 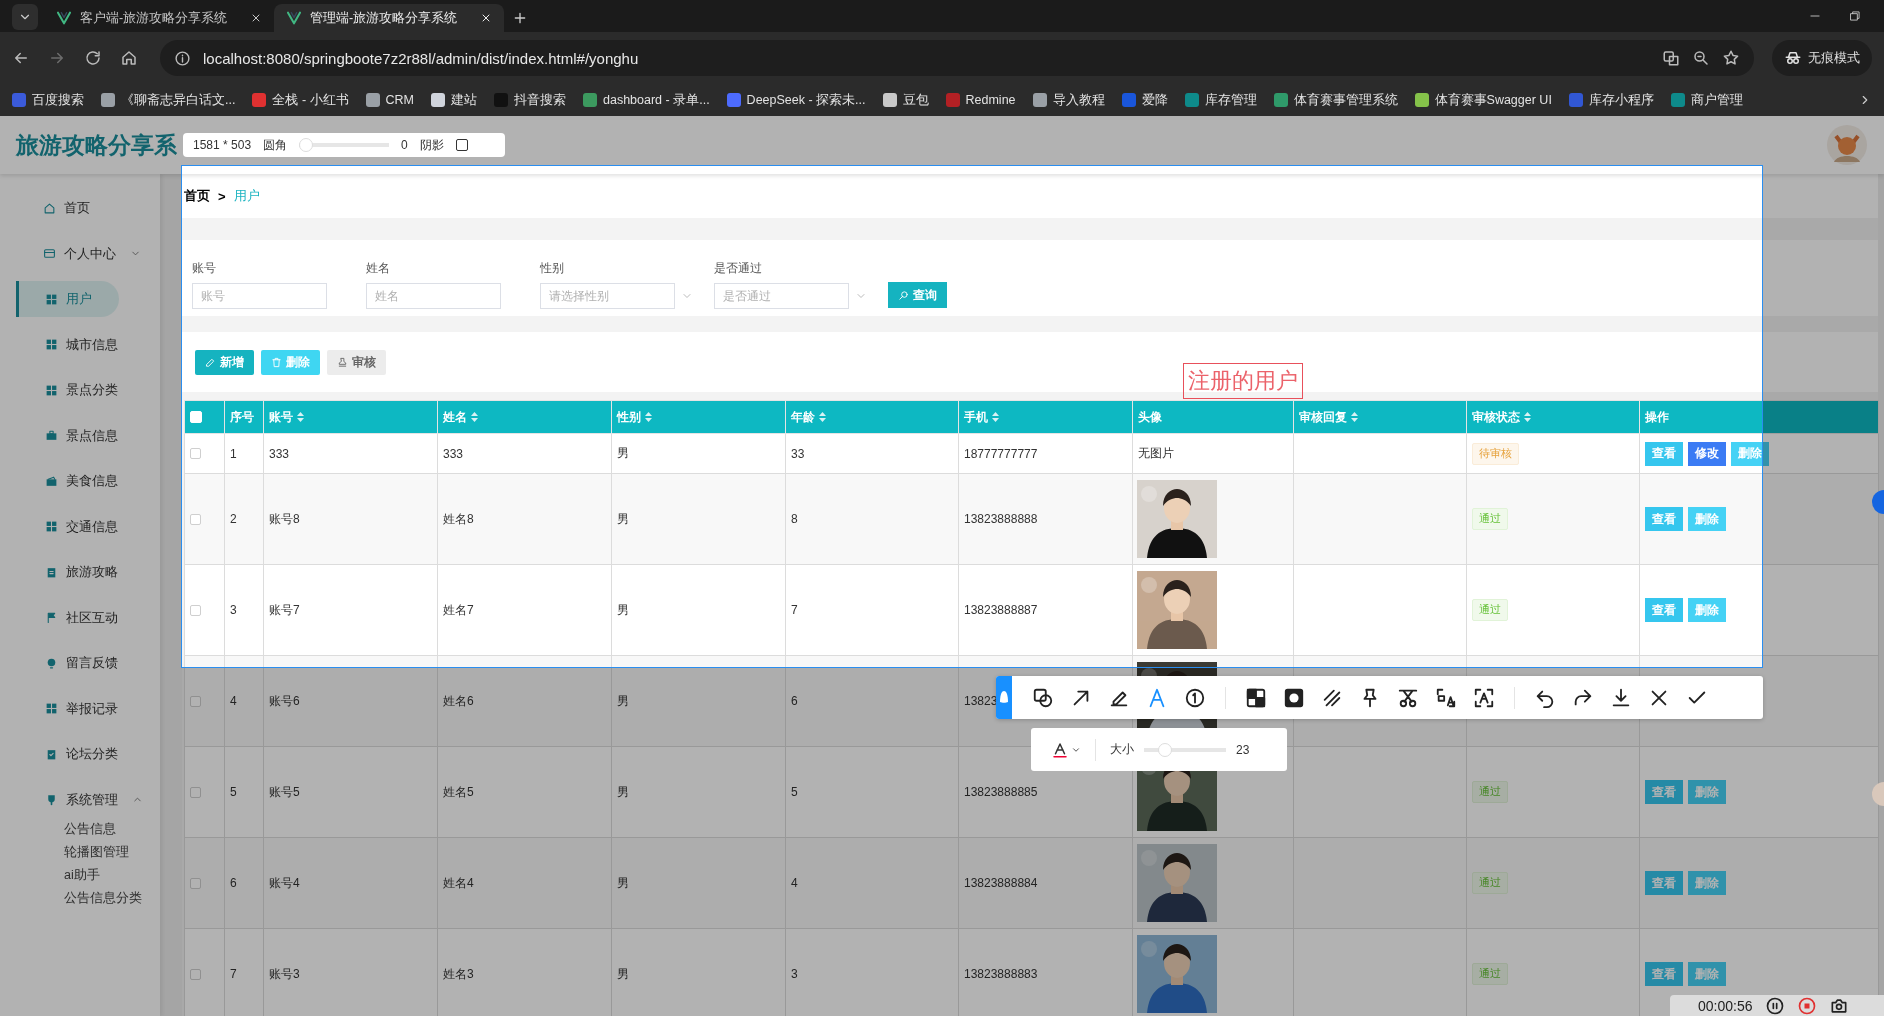 I want to click on shapes-icon, so click(x=1043, y=697).